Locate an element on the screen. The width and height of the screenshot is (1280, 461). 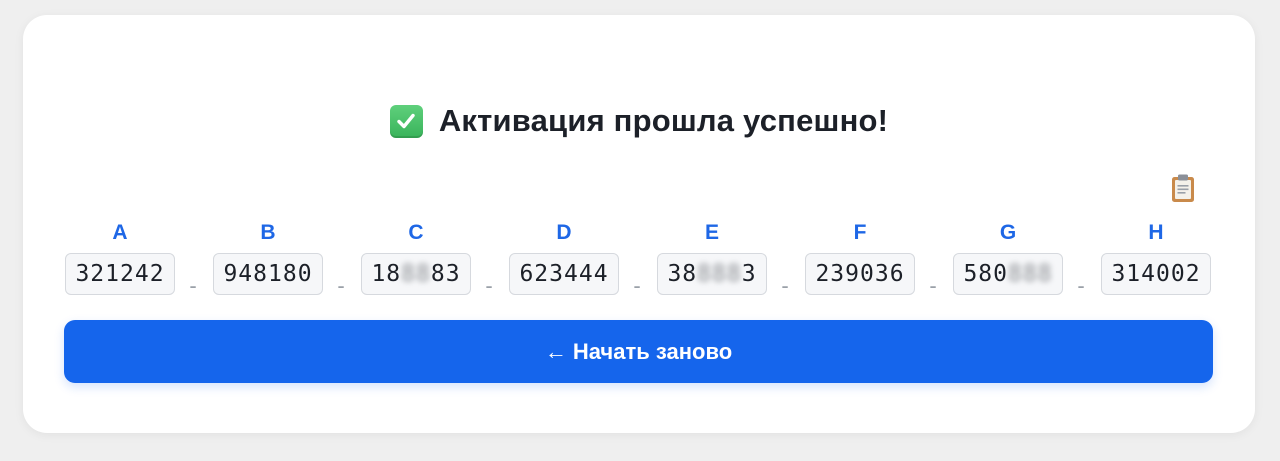
code-label-b: B is located at coordinates (268, 232).